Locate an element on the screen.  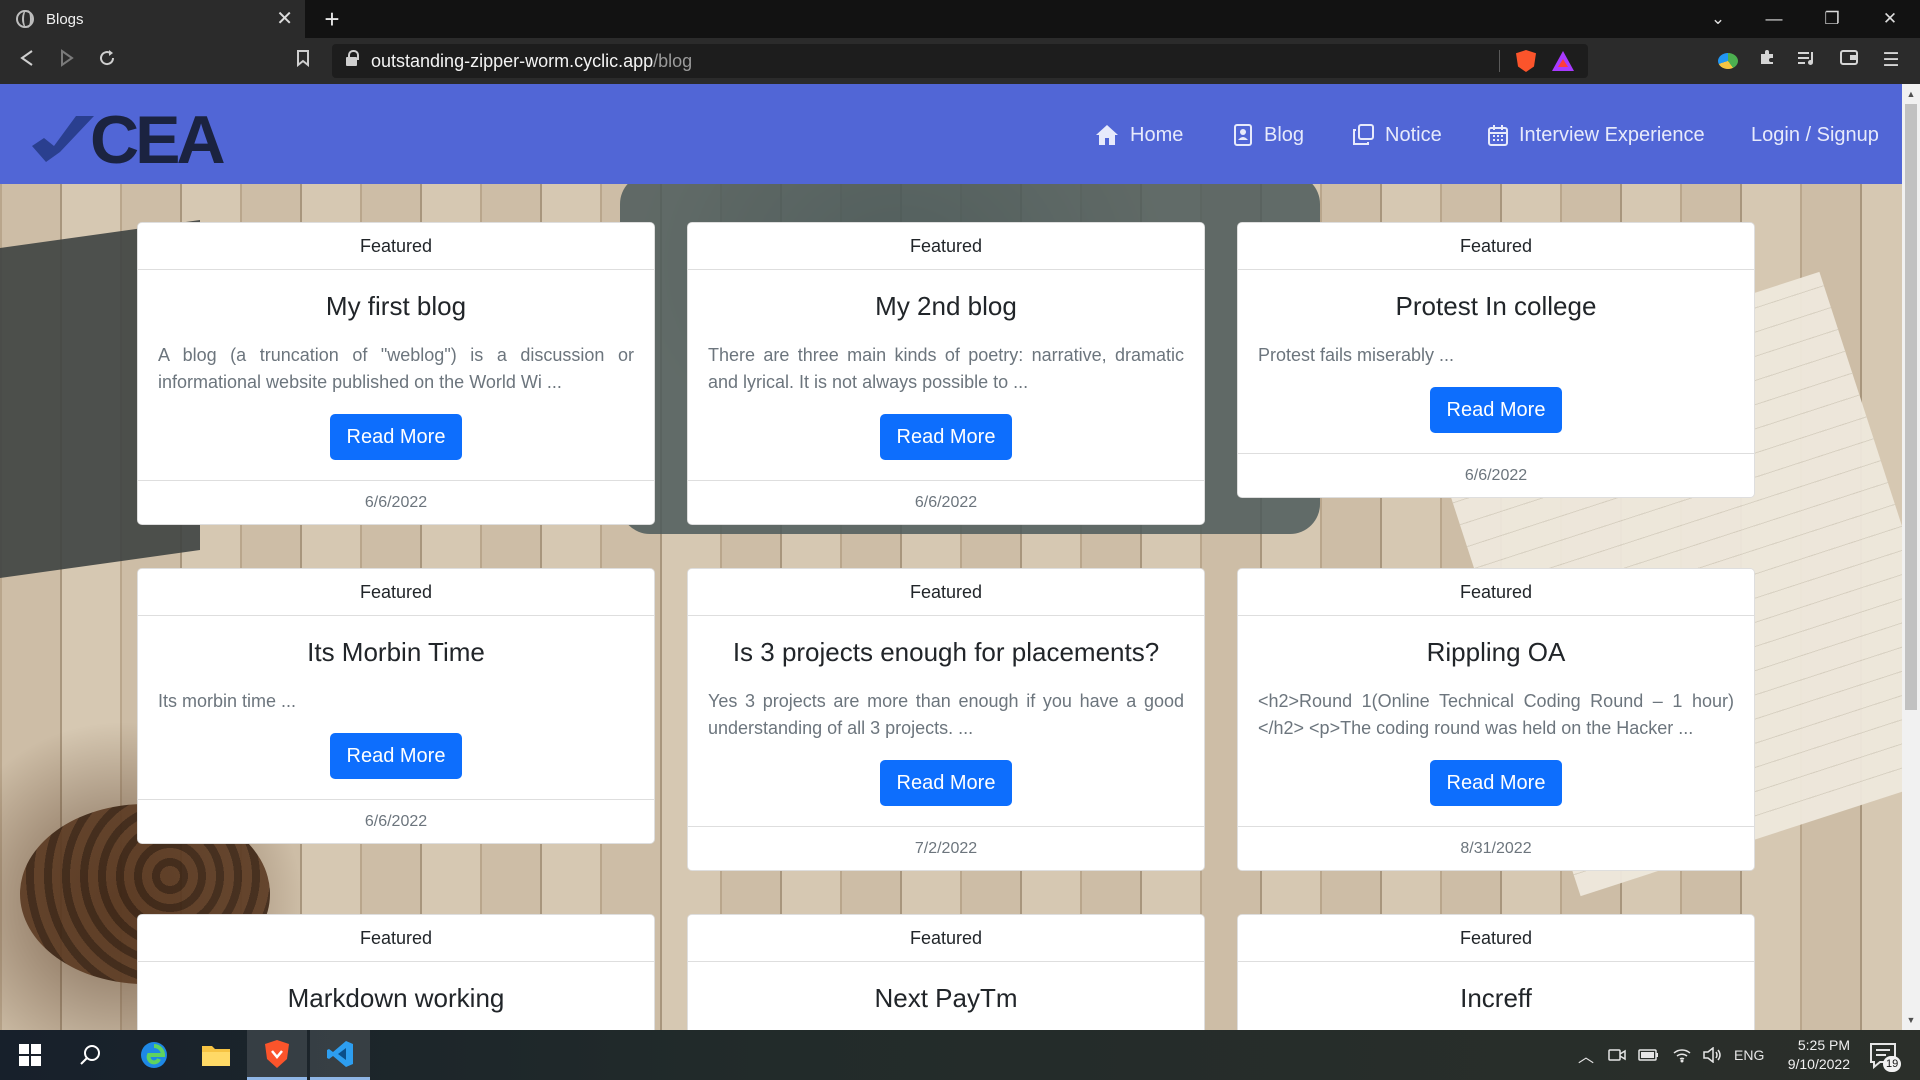
file-explorer-taskbar-button is located at coordinates (216, 1055).